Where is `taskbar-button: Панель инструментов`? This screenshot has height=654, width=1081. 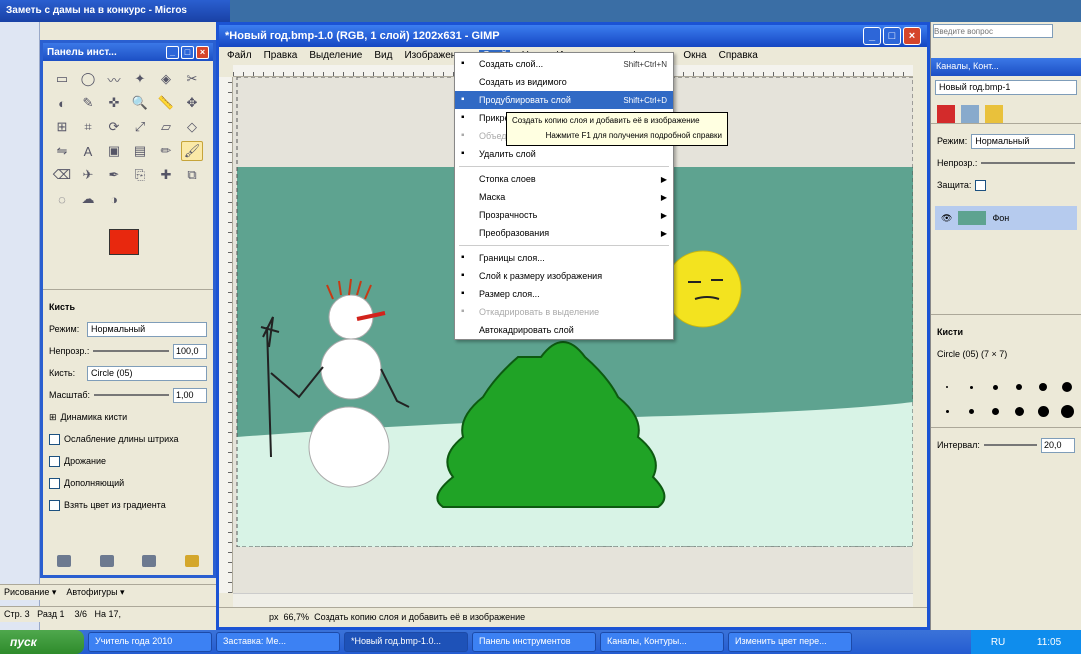
taskbar-button: Панель инструментов is located at coordinates (534, 642).